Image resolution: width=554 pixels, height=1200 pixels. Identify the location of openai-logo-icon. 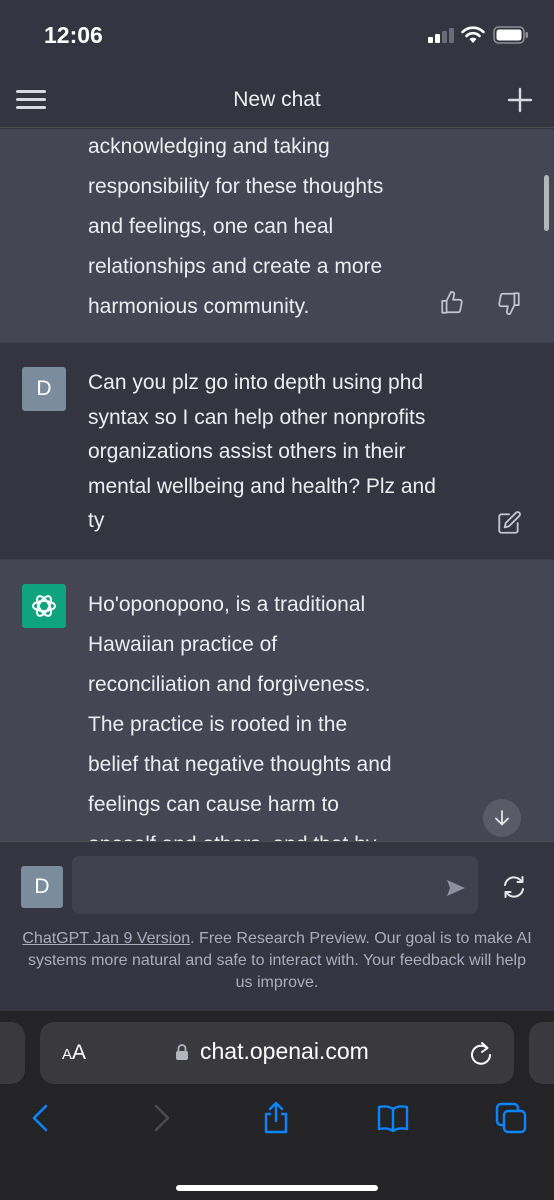
(44, 606).